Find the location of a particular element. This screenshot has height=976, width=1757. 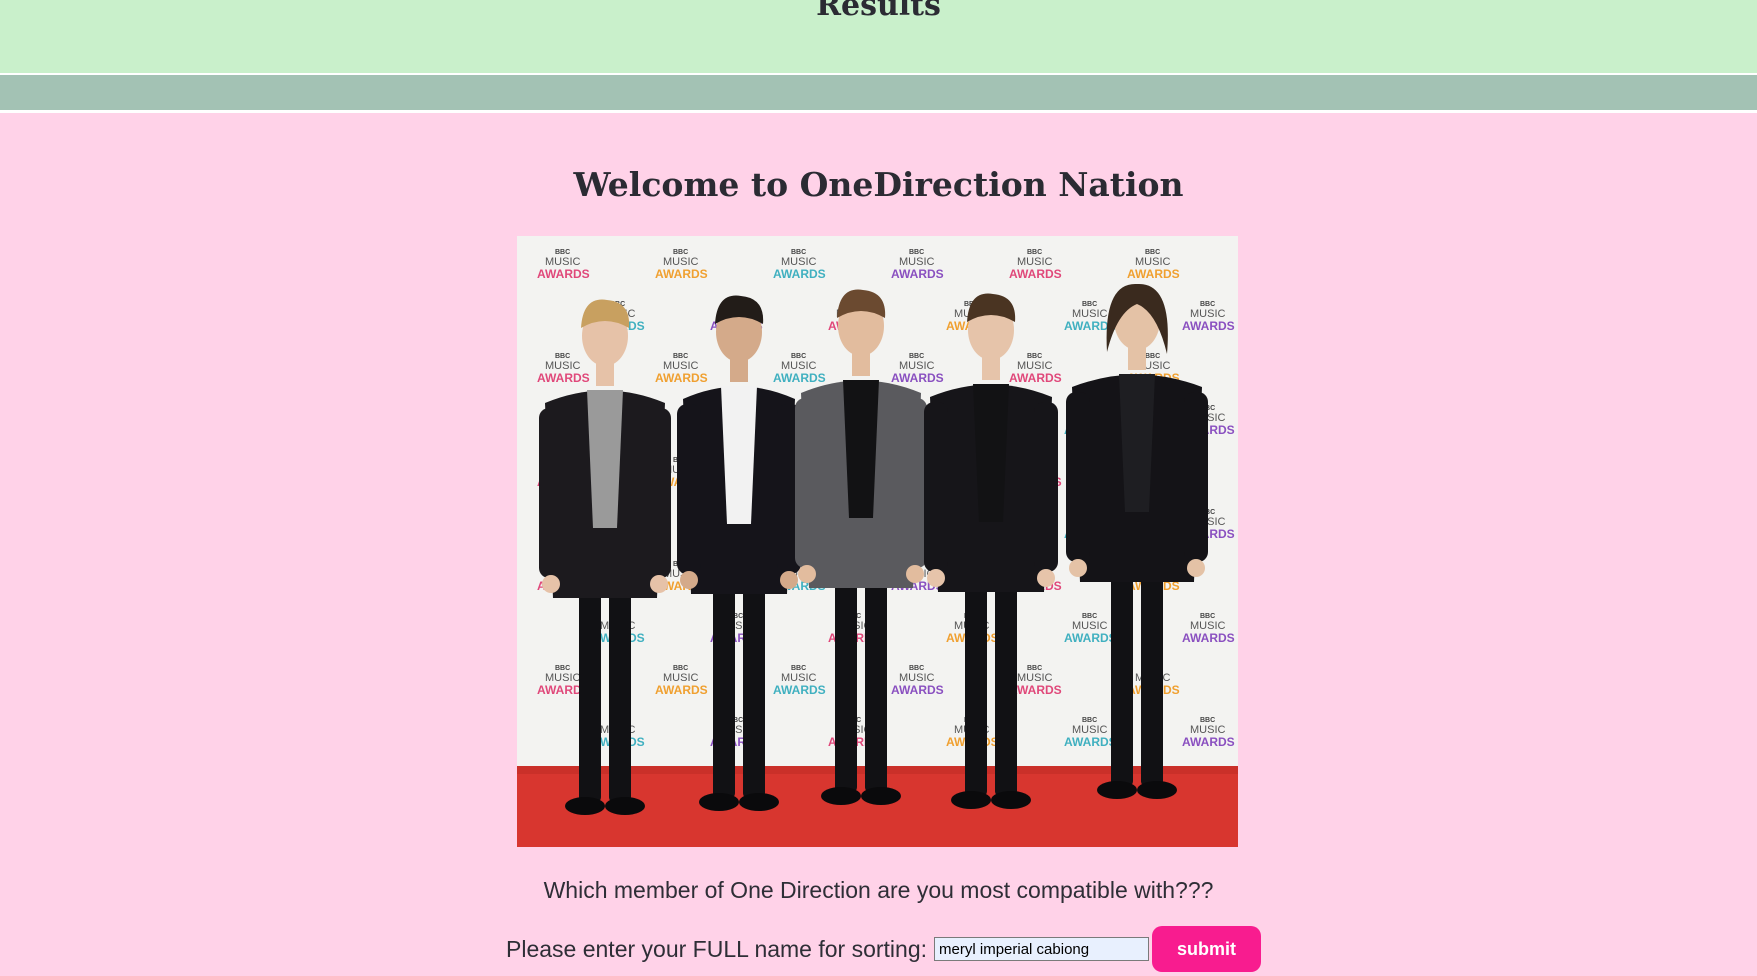

page-title: Results is located at coordinates (878, 11).